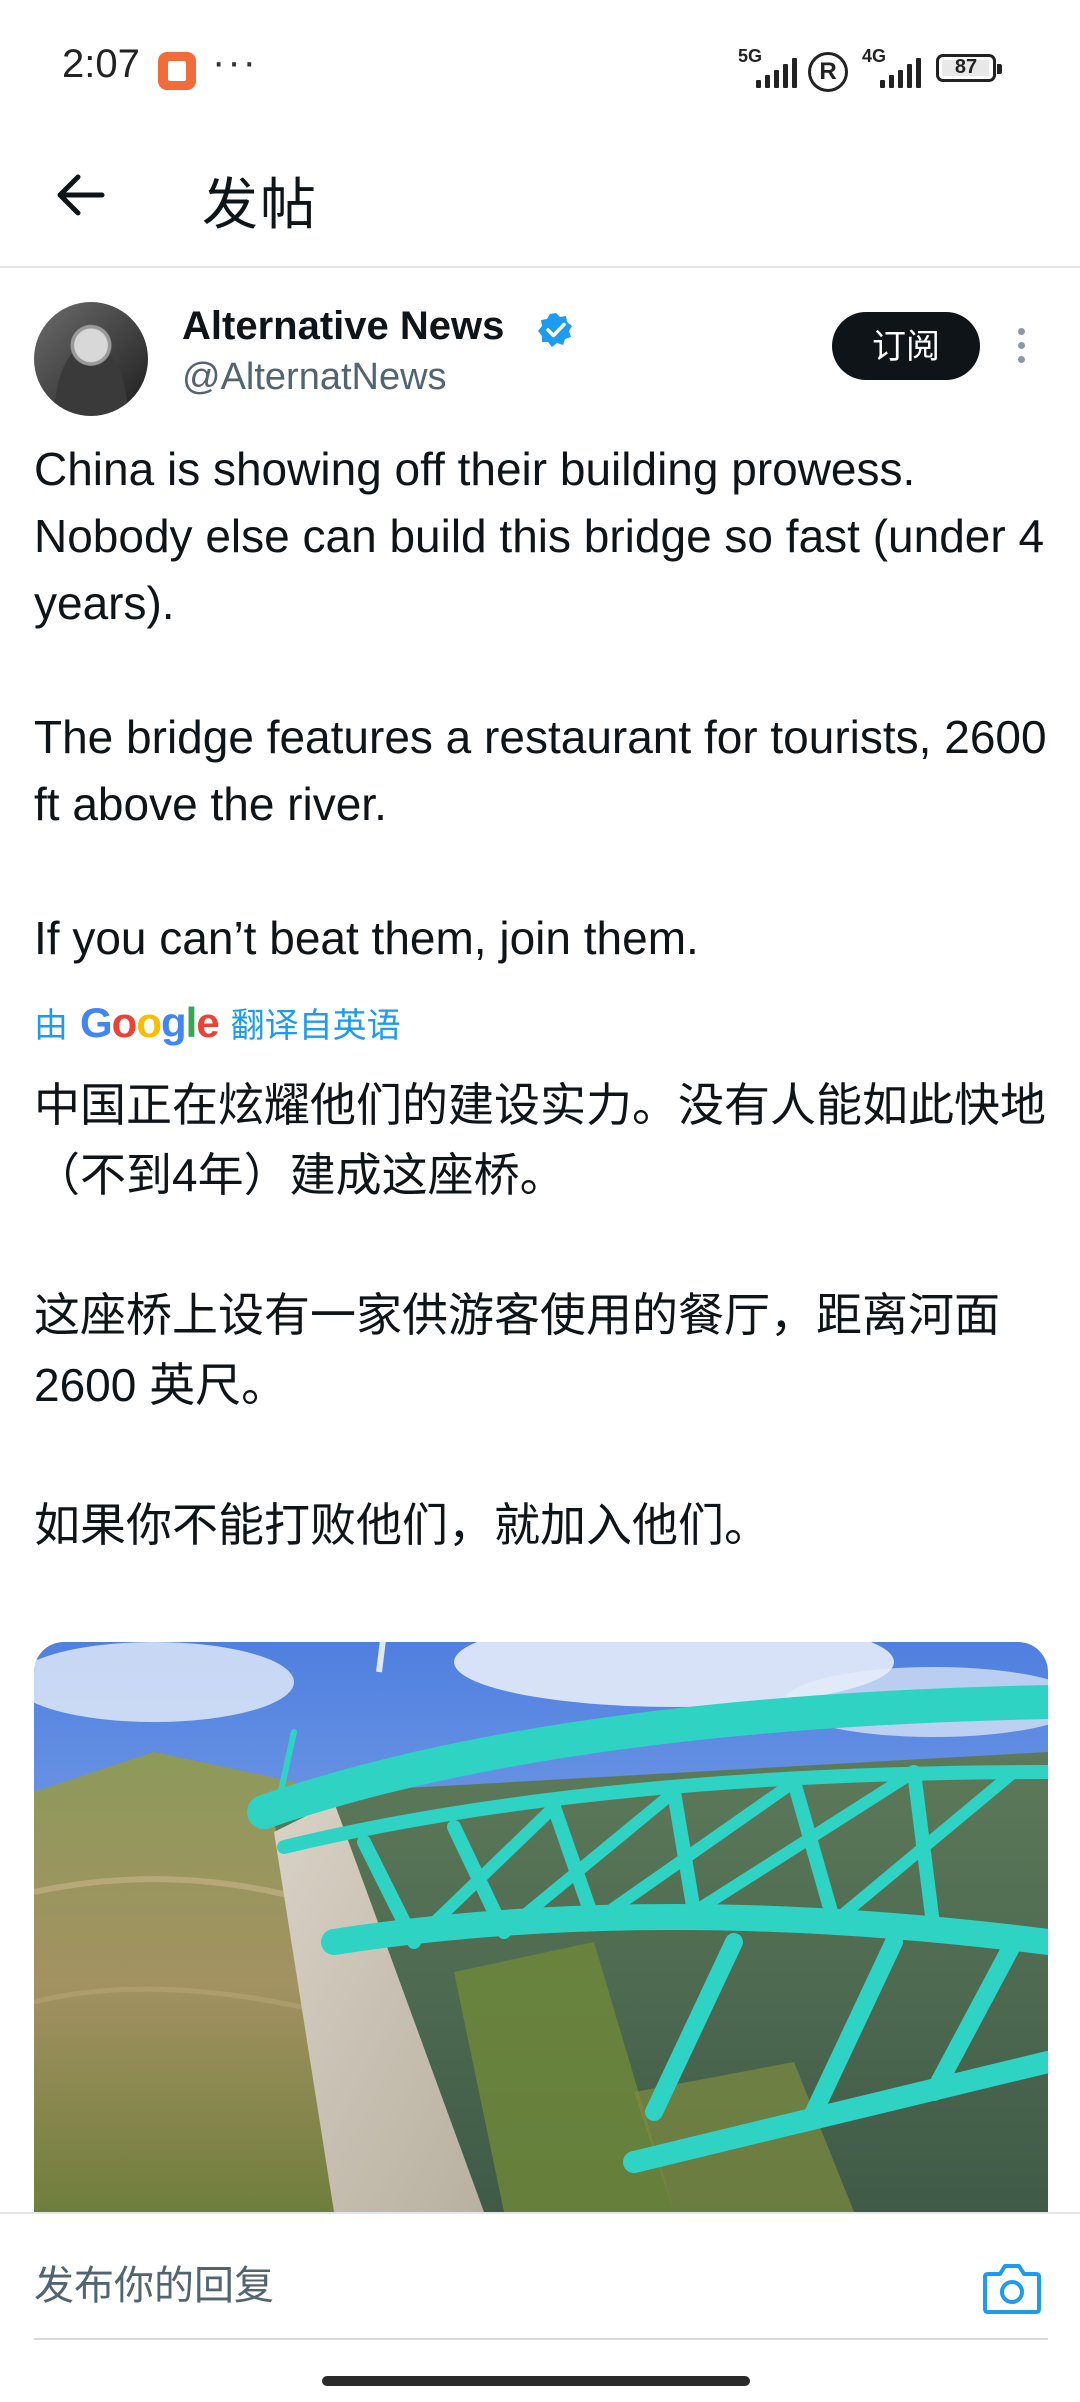 This screenshot has width=1080, height=2402. I want to click on translated-paragraph: 中国正在炫耀他们的建设实力。没有人能如此快地（不到4年）建成这座桥。, so click(540, 1140).